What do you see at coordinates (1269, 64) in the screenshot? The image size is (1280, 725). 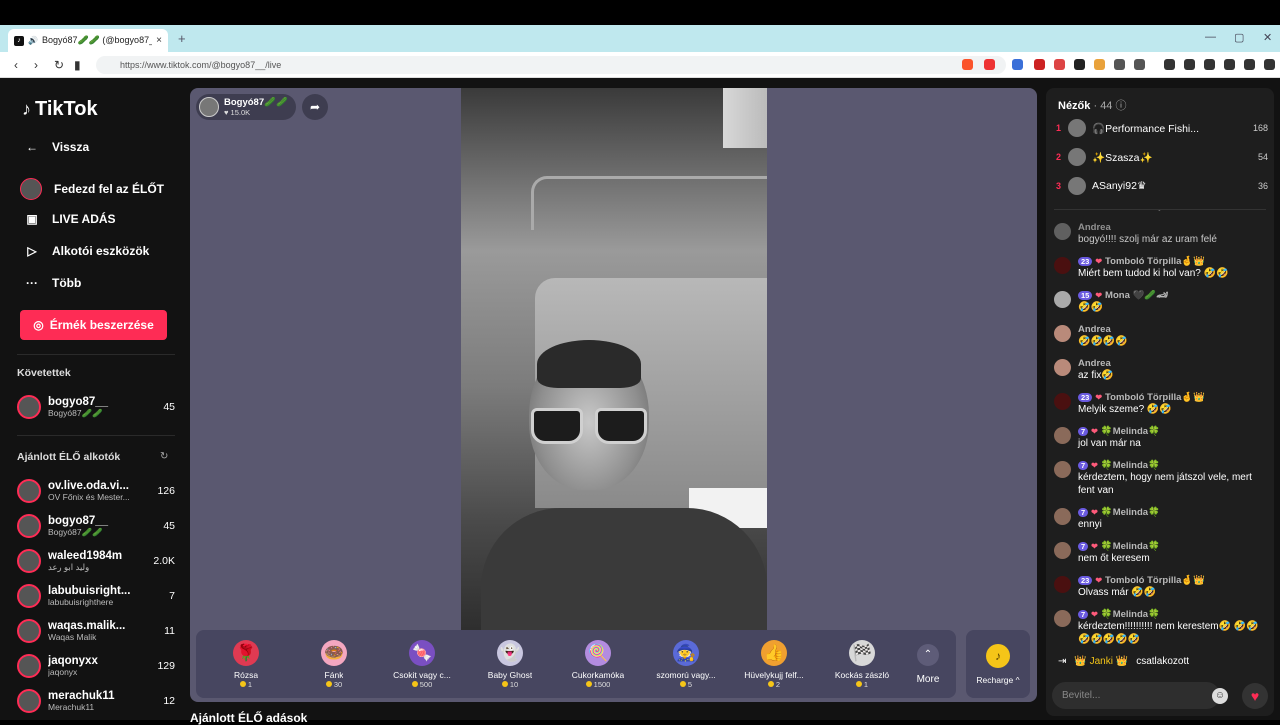 I see `menu-icon` at bounding box center [1269, 64].